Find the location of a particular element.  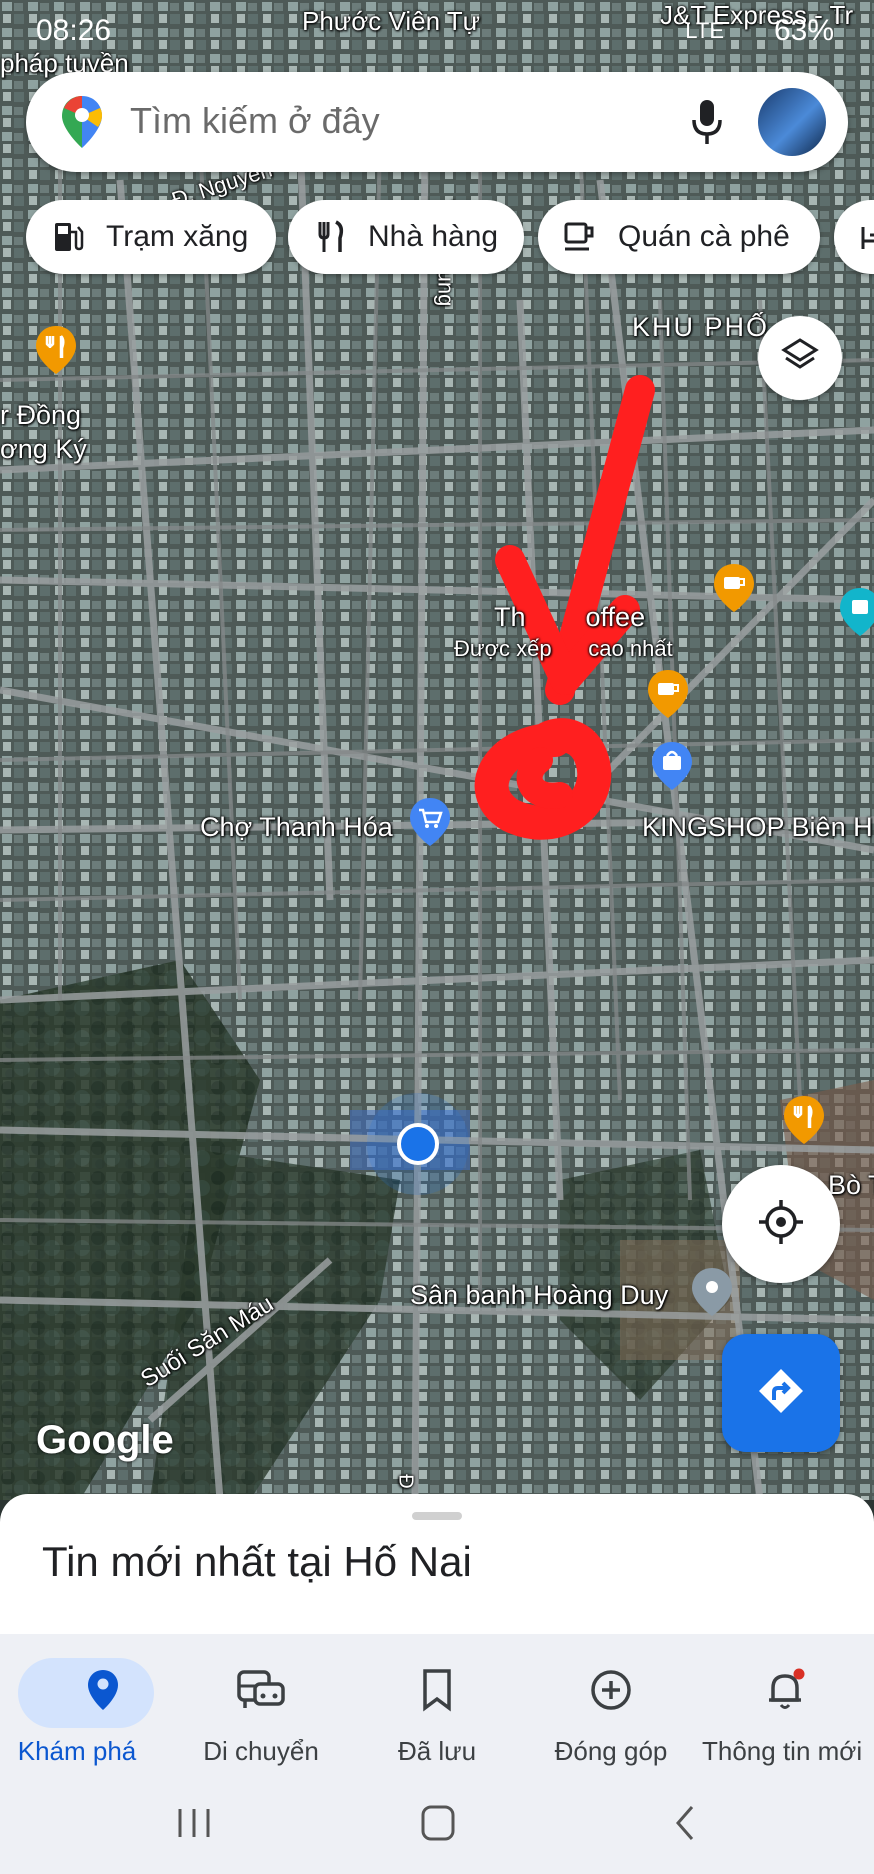

place-pin-icon is located at coordinates (712, 1292).